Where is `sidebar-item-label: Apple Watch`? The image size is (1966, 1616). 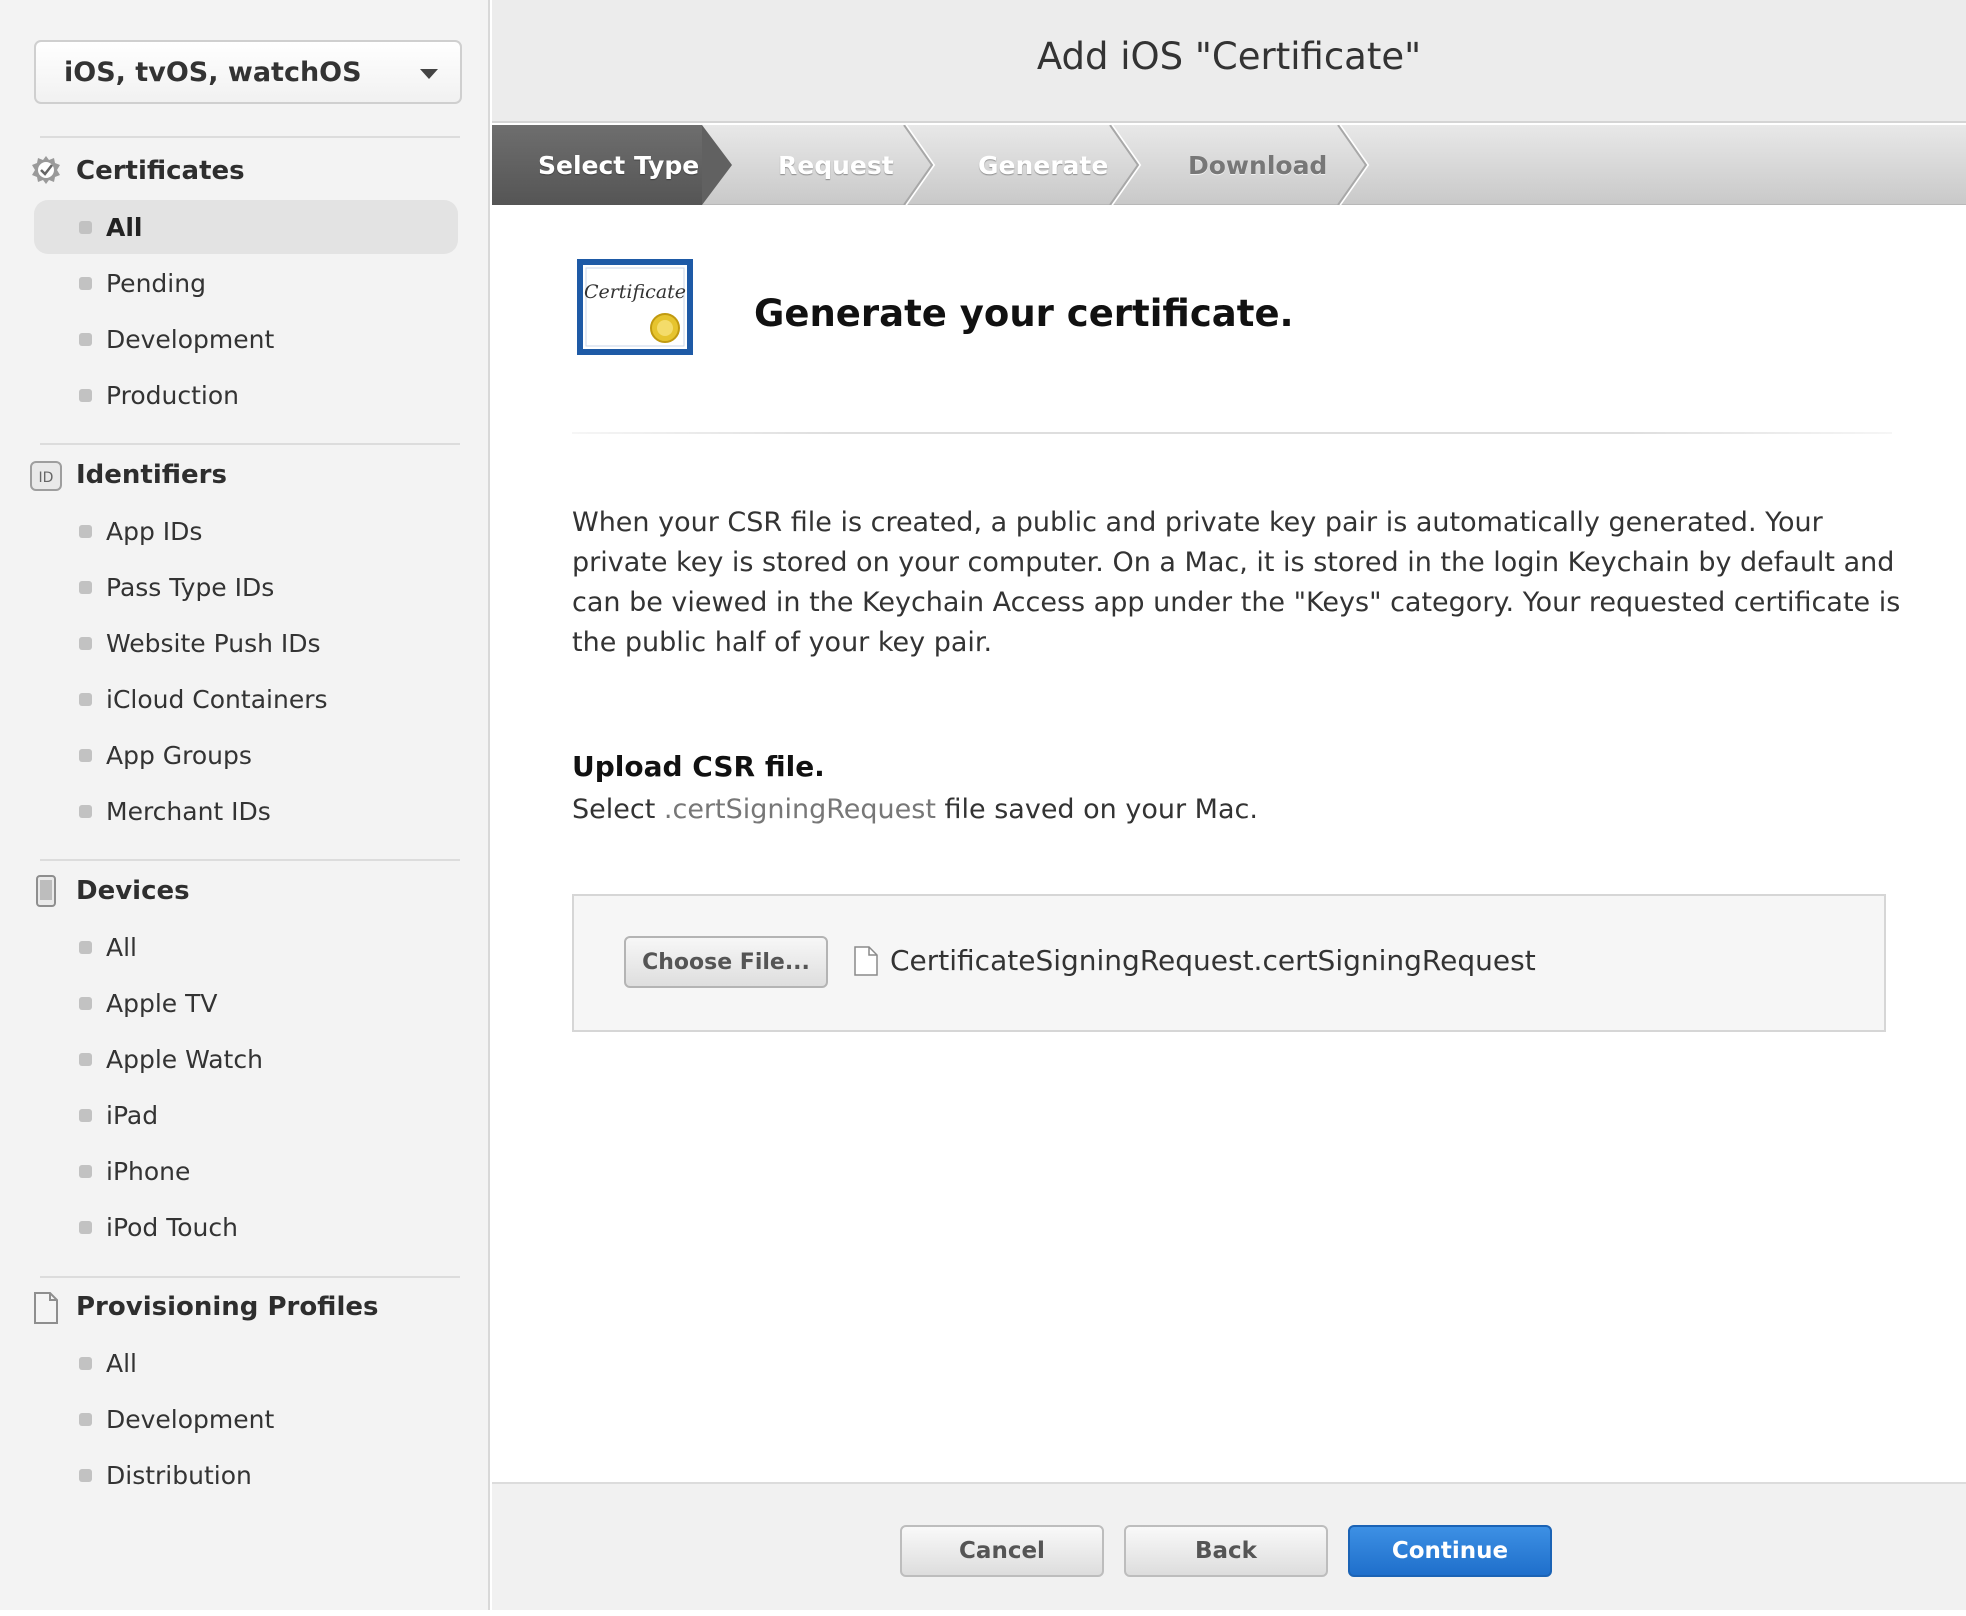
sidebar-item-label: Apple Watch is located at coordinates (184, 1059).